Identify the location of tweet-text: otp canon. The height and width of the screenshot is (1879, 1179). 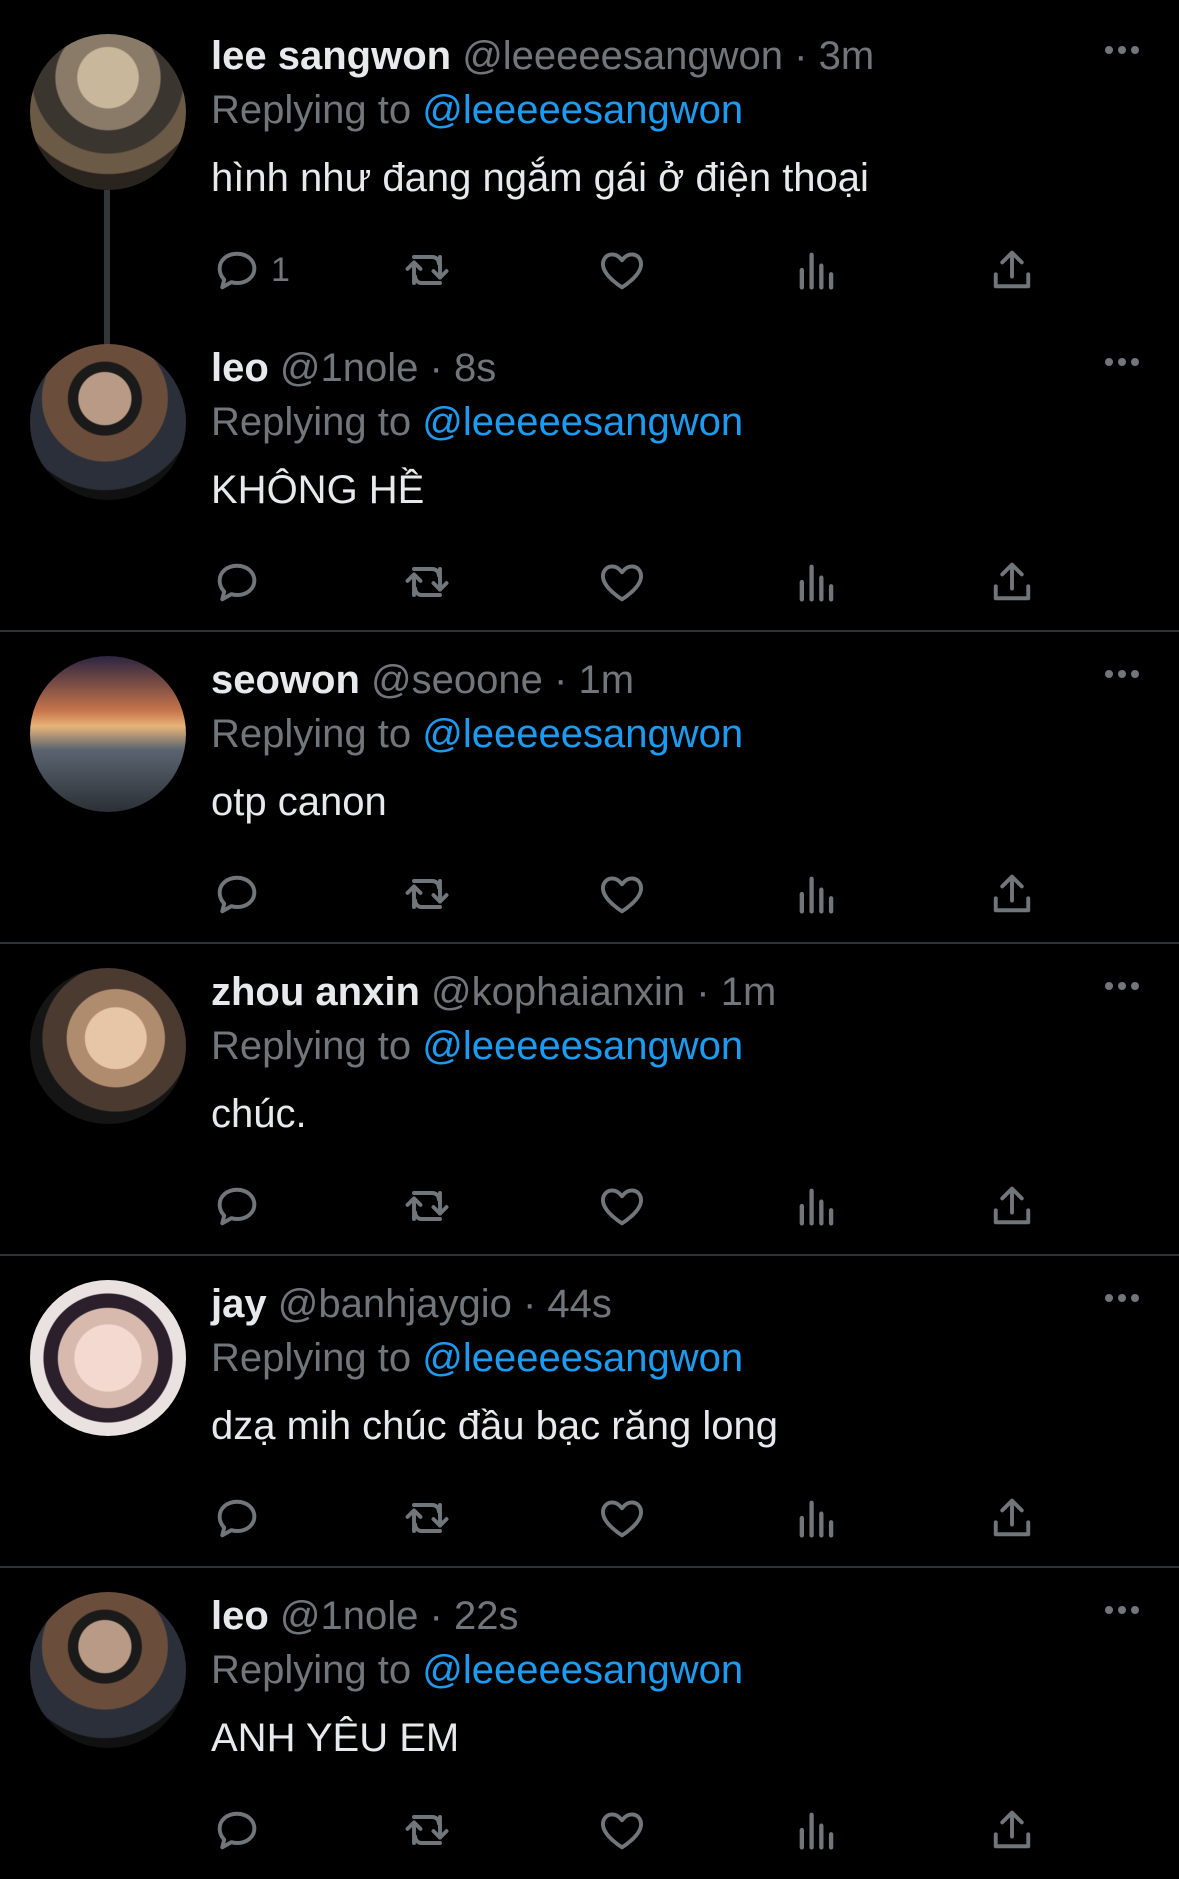
(299, 802).